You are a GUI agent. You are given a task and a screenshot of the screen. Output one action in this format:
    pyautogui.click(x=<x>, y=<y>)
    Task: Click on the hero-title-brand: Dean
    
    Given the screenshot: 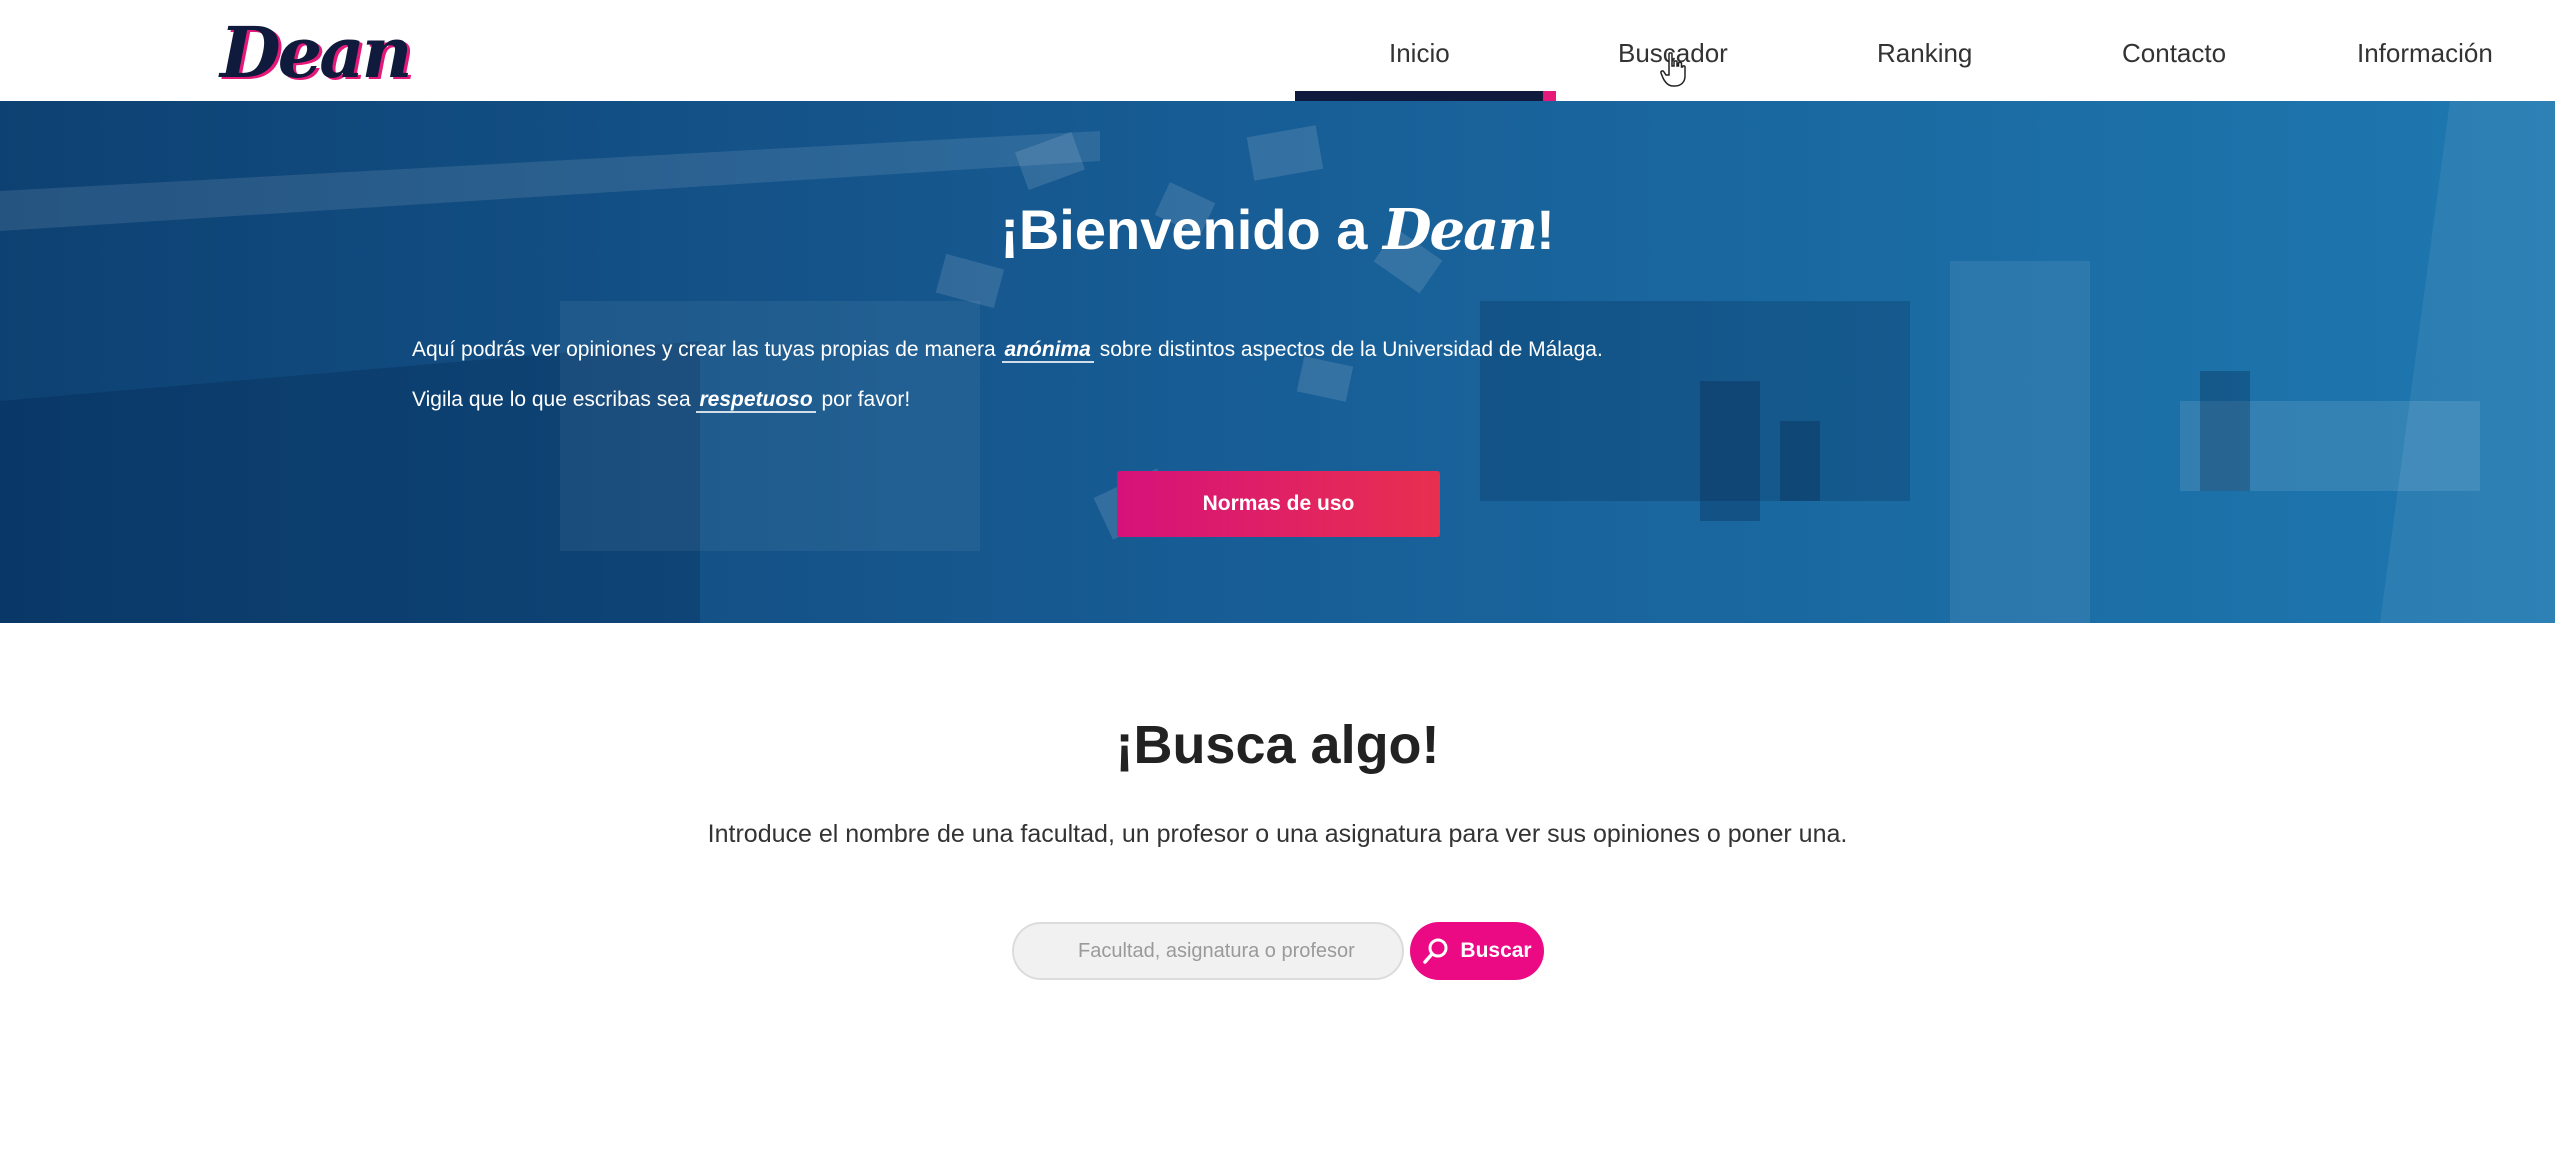 What is the action you would take?
    pyautogui.click(x=1460, y=230)
    